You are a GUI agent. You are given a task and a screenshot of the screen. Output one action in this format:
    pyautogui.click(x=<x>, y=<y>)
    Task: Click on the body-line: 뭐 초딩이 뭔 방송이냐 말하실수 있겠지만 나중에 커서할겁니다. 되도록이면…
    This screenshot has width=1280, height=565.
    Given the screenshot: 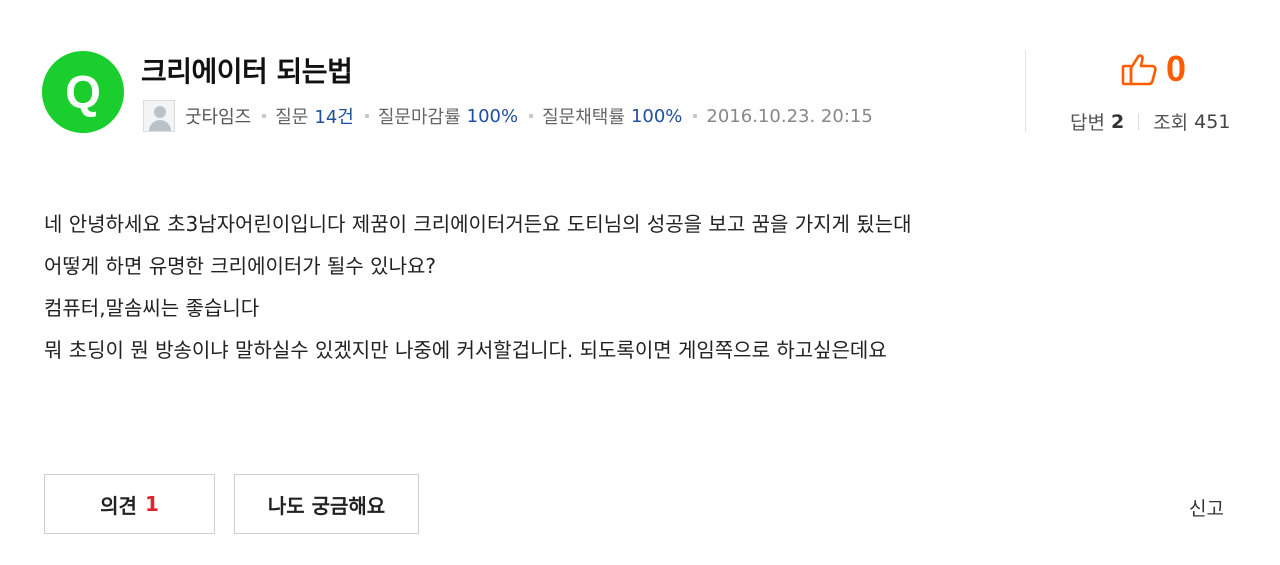 What is the action you would take?
    pyautogui.click(x=465, y=350)
    